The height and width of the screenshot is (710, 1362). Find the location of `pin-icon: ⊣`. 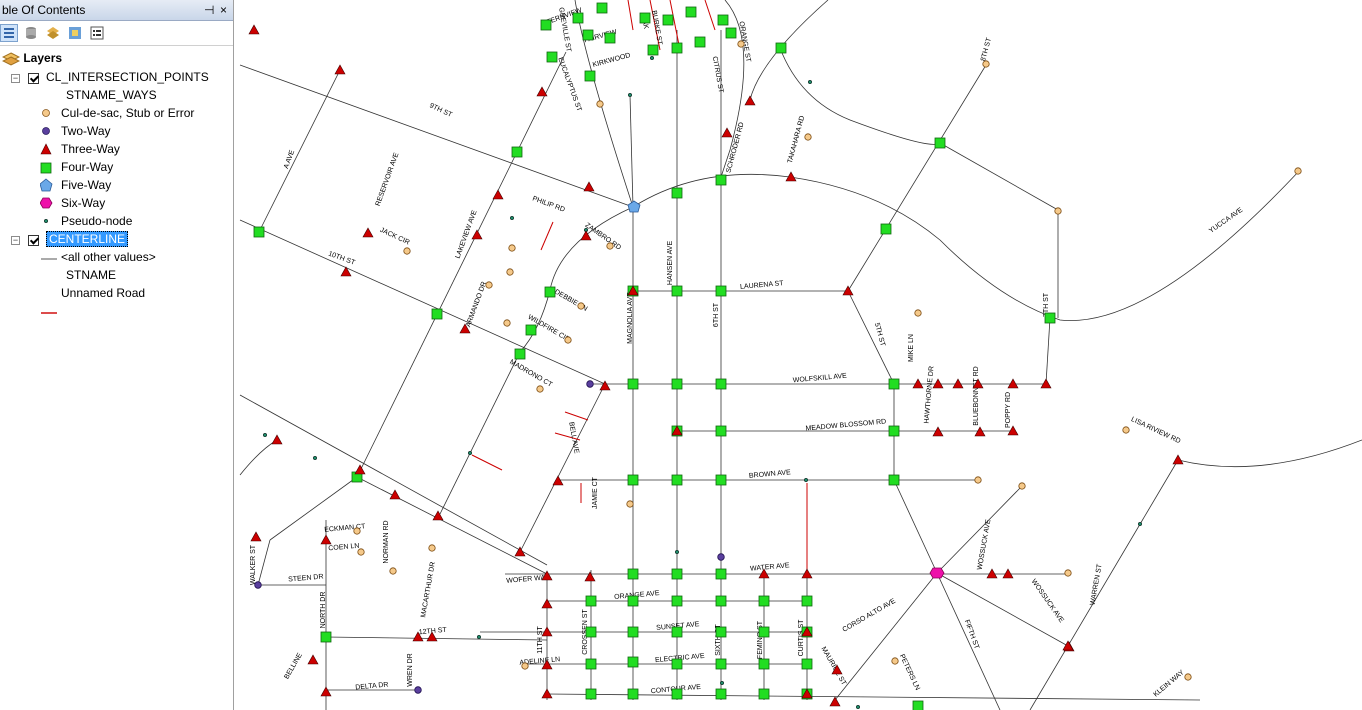

pin-icon: ⊣ is located at coordinates (209, 10).